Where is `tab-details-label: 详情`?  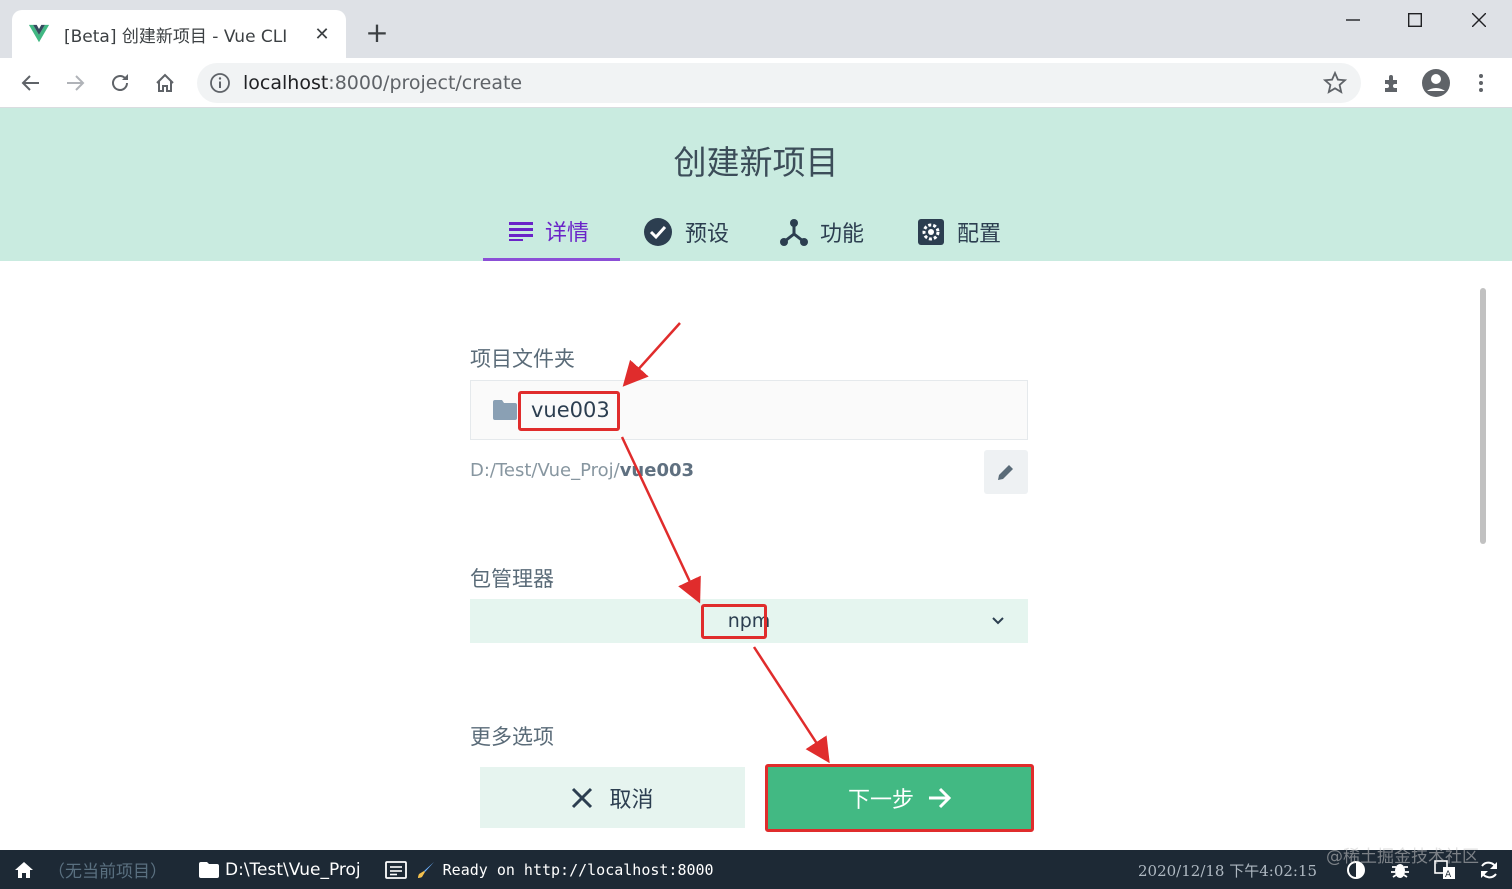
tab-details-label: 详情 is located at coordinates (567, 233).